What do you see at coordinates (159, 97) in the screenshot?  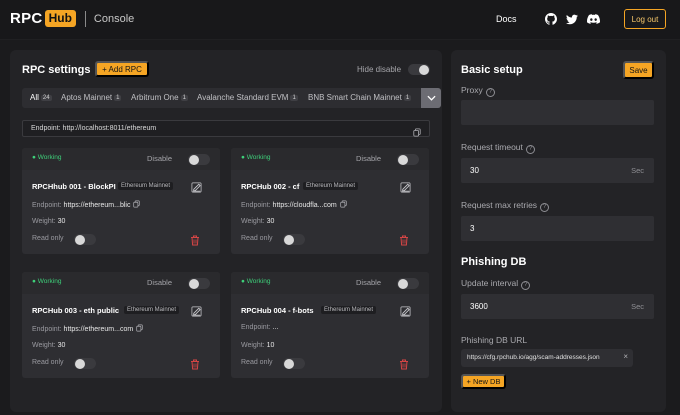 I see `tab-arbitrum-one: Arbitrum One 1` at bounding box center [159, 97].